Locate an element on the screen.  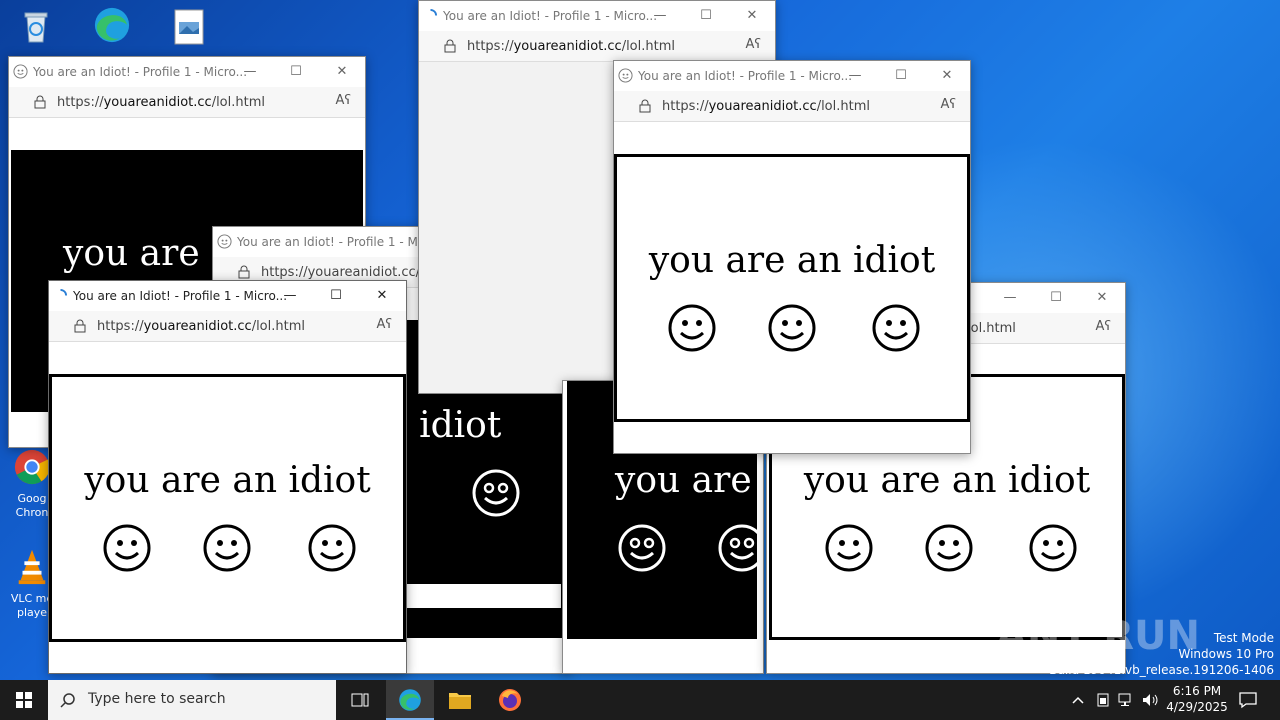
firefox-icon is located at coordinates (510, 700).